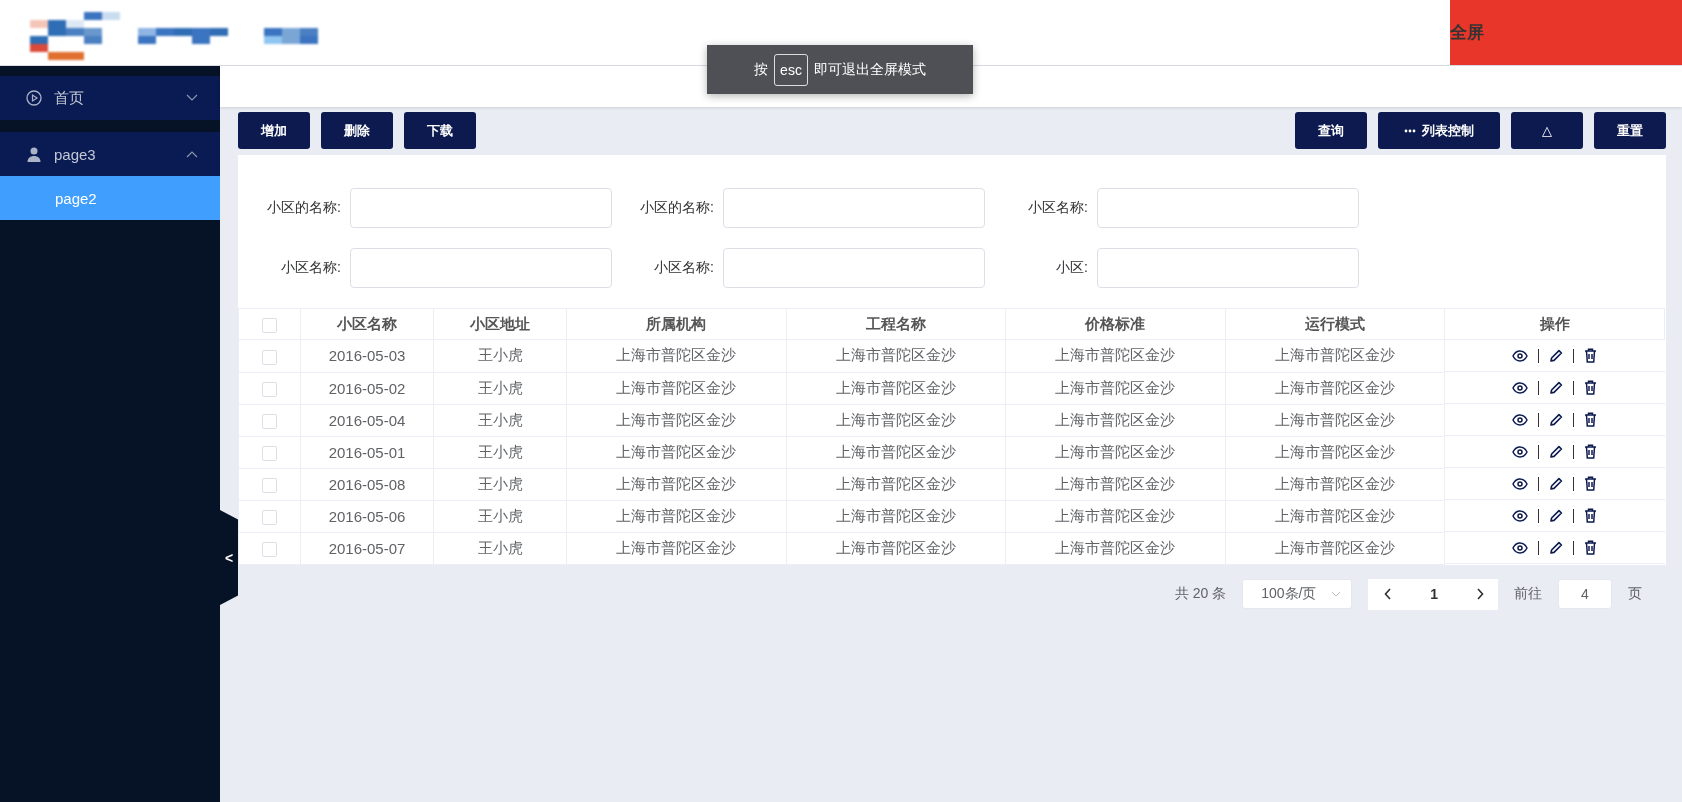 The height and width of the screenshot is (802, 1682). What do you see at coordinates (1480, 594) in the screenshot?
I see `next-page-icon` at bounding box center [1480, 594].